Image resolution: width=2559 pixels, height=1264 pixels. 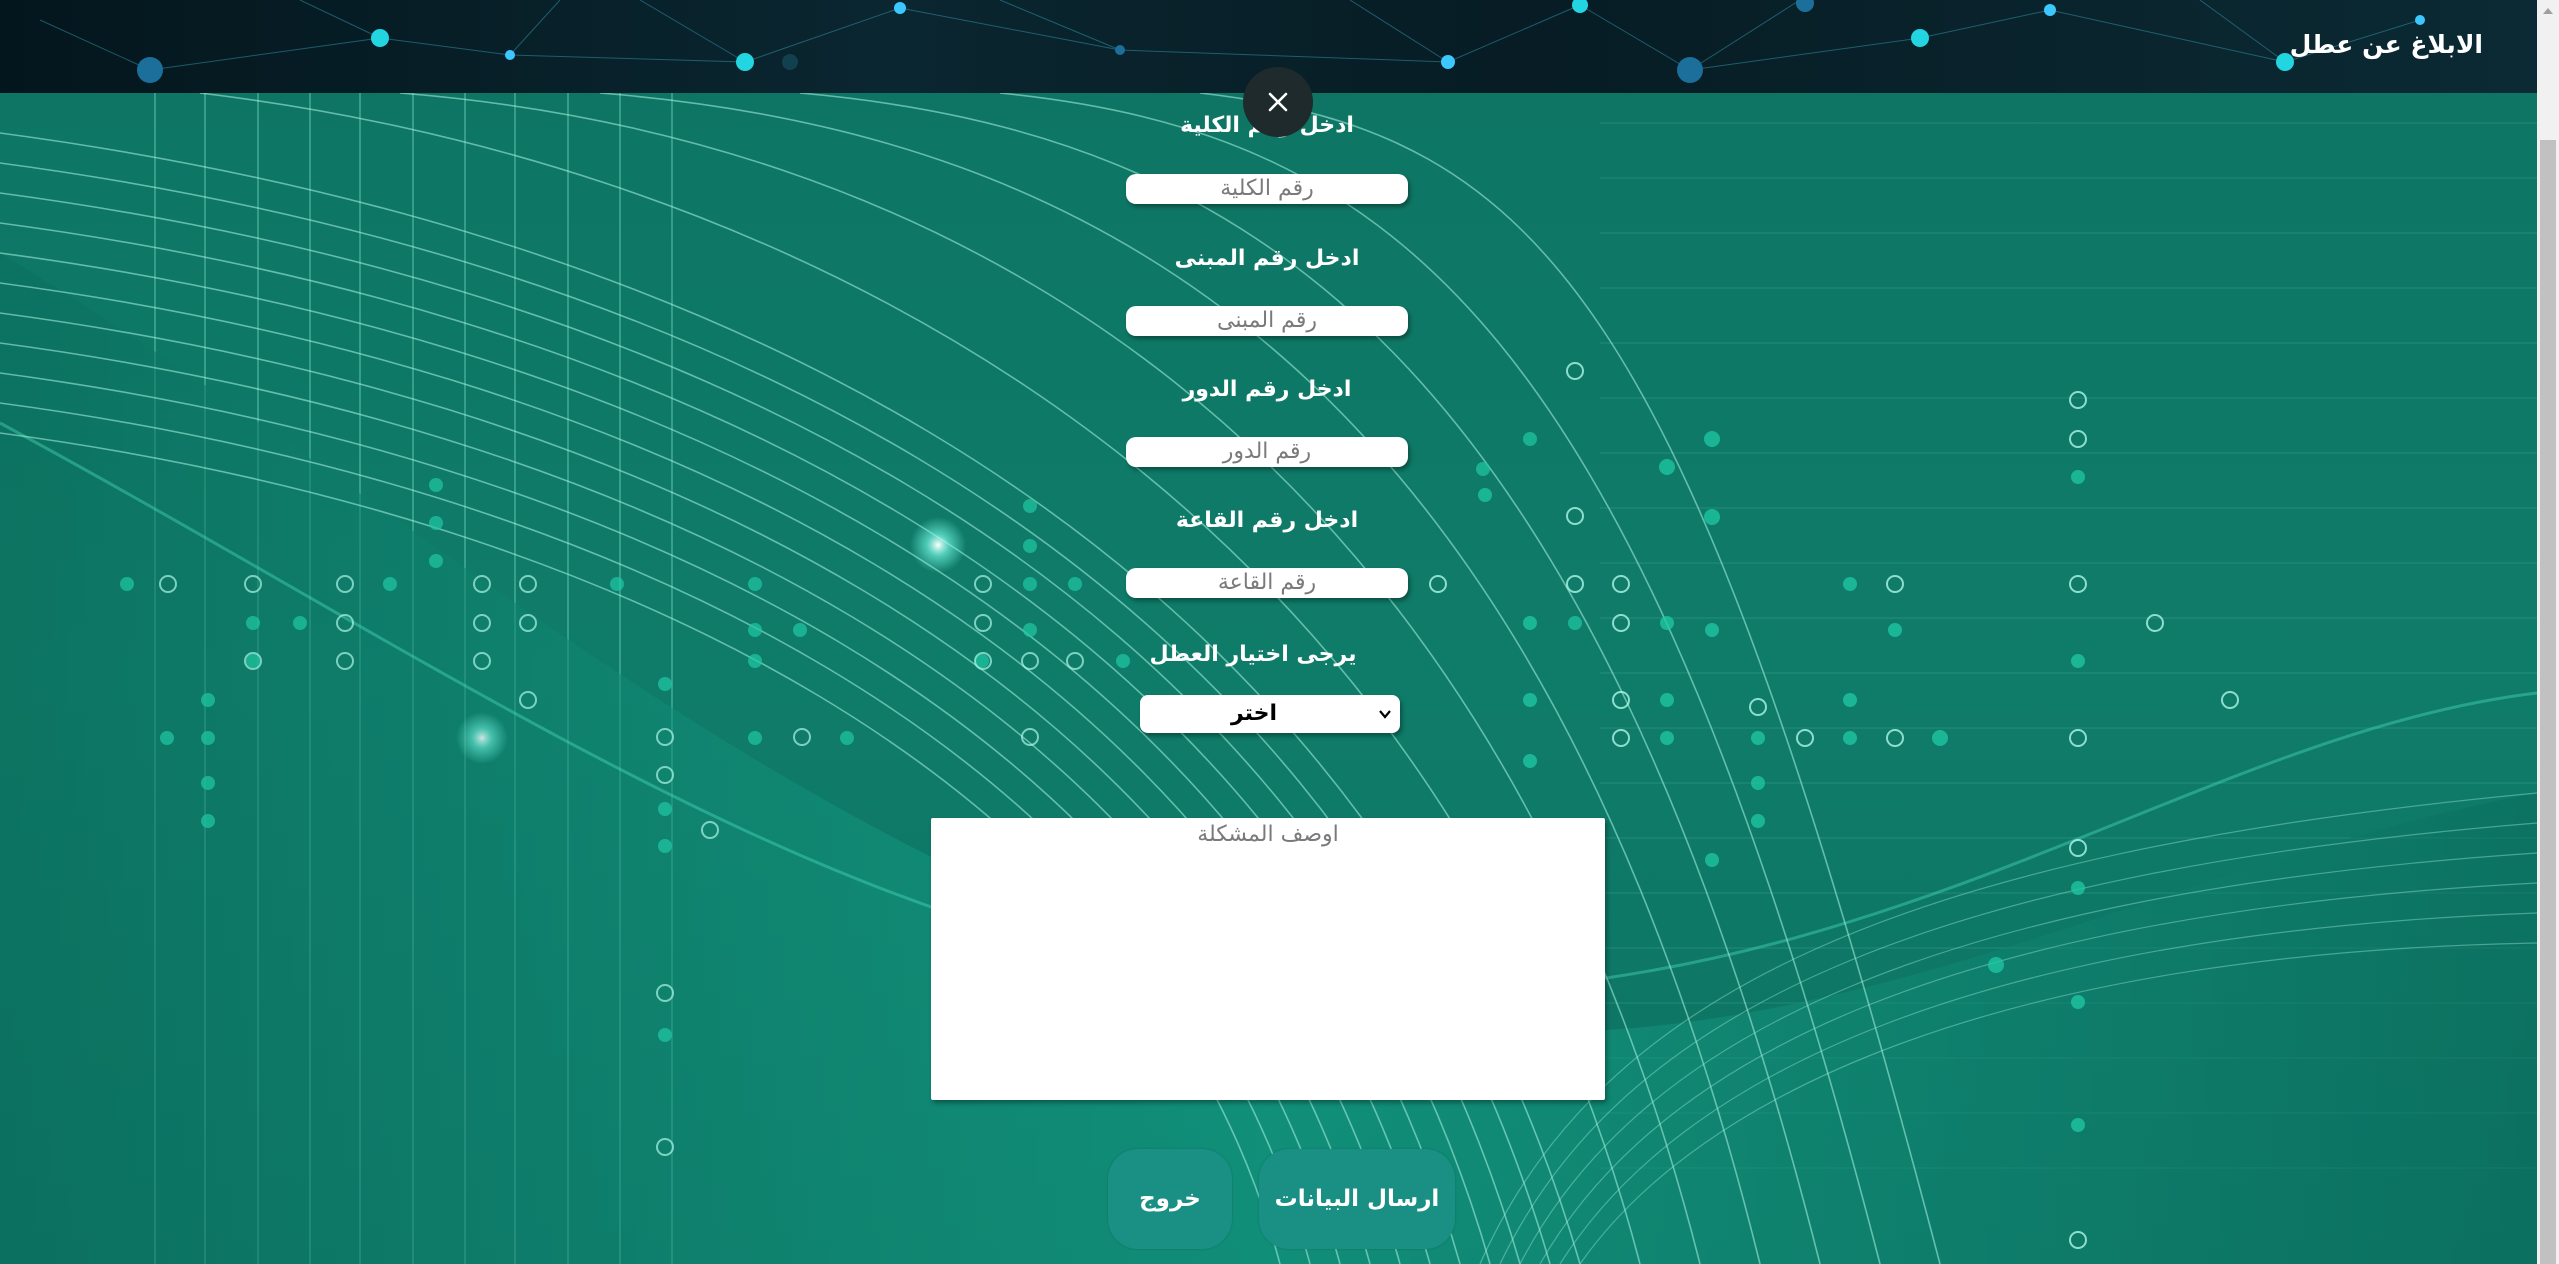 What do you see at coordinates (2548, 11) in the screenshot?
I see `scroll-up-arrow-icon` at bounding box center [2548, 11].